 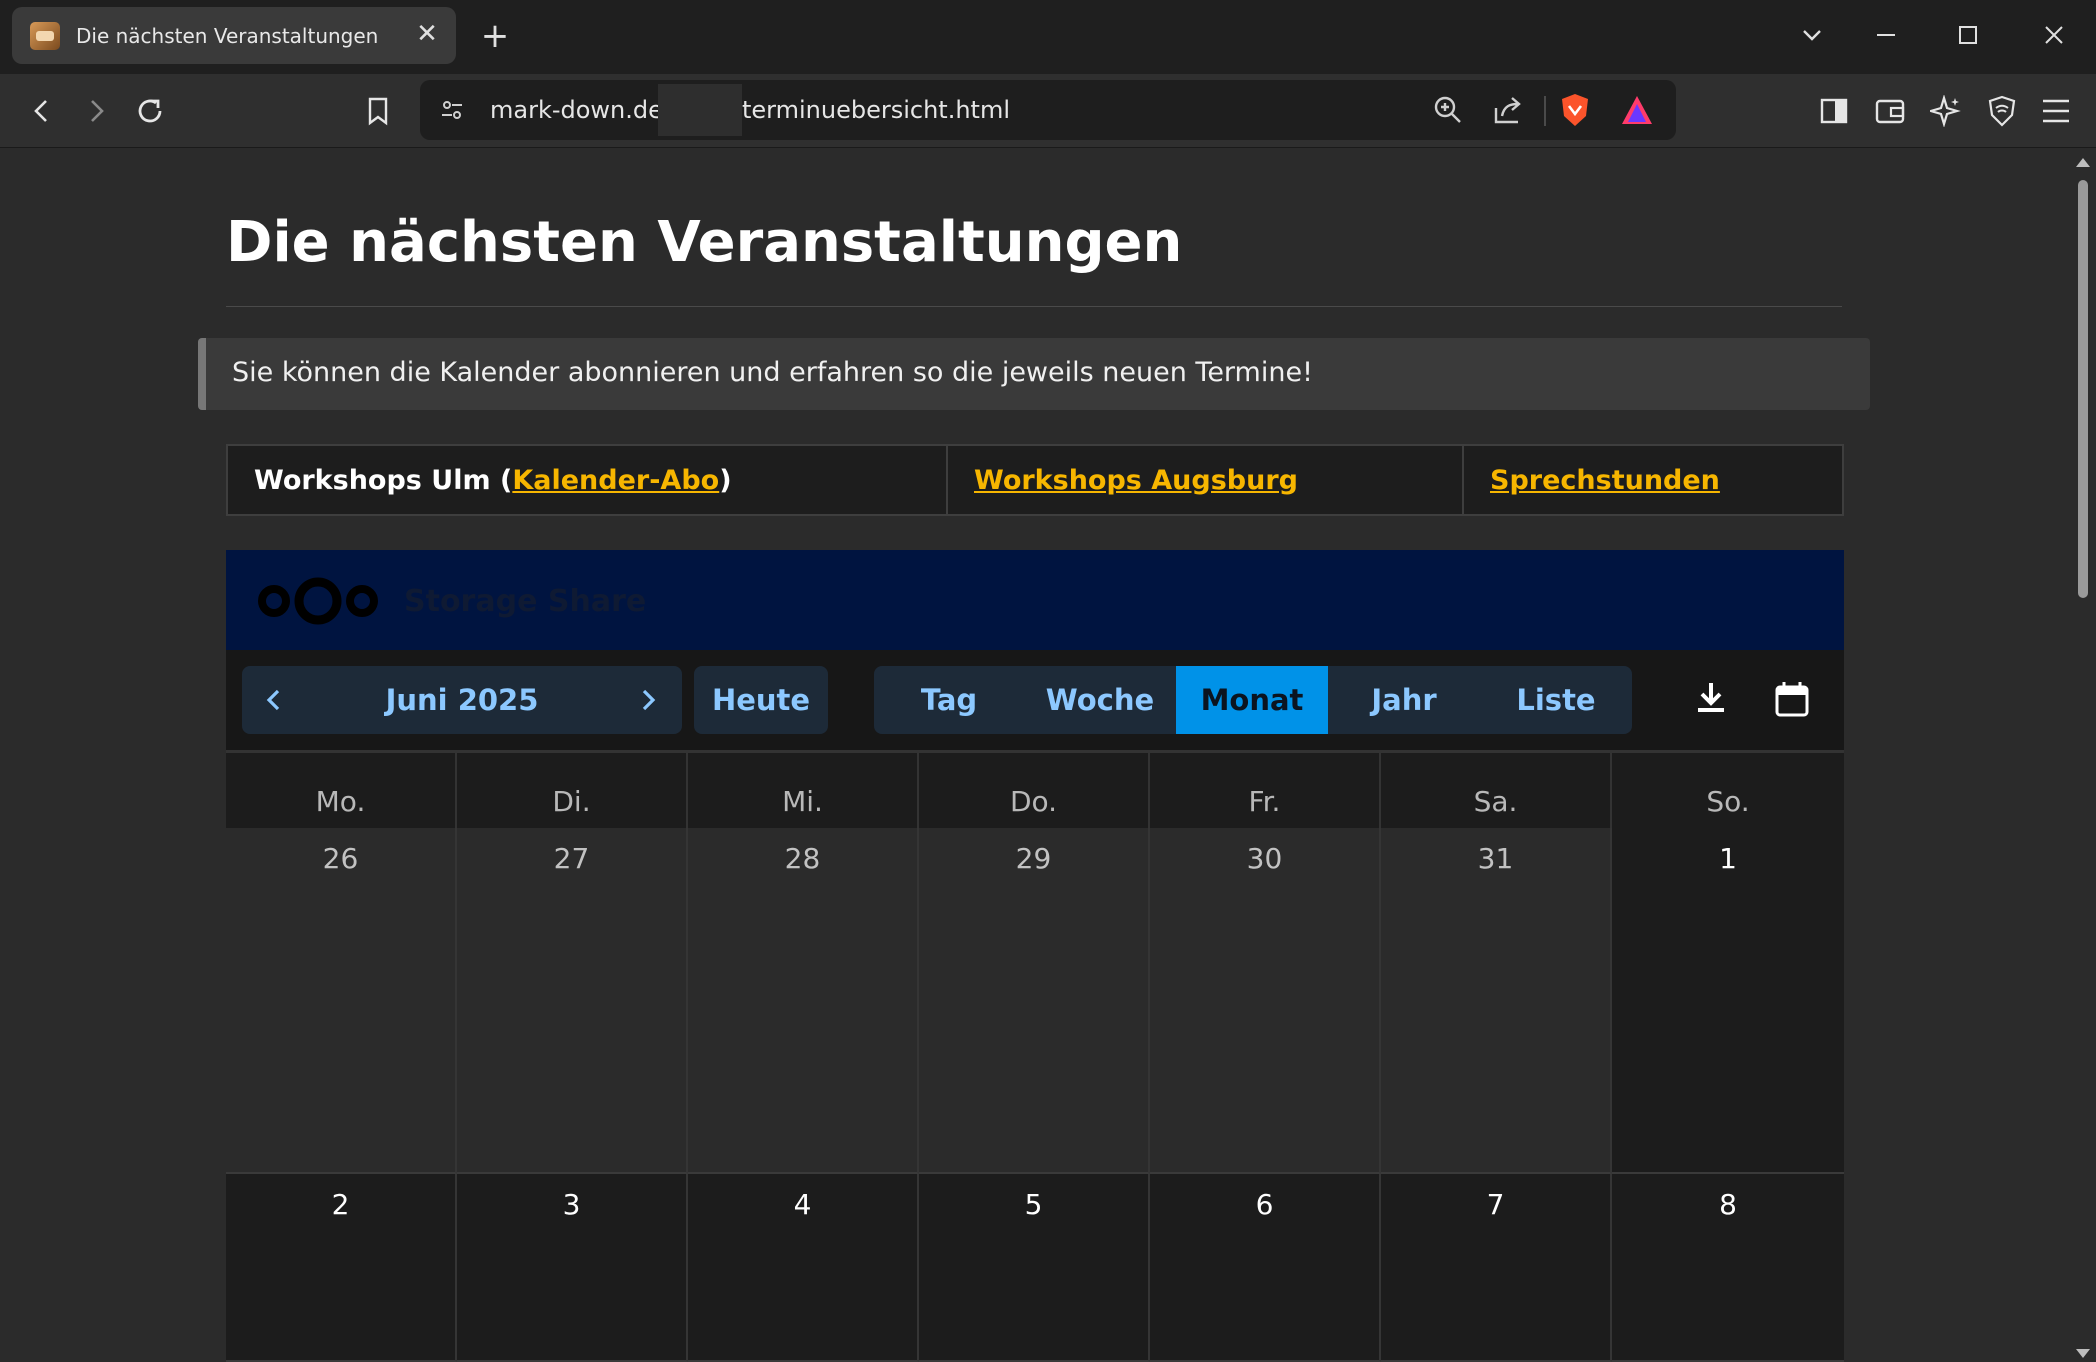 I want to click on month-label: Juni 2025, so click(x=462, y=700).